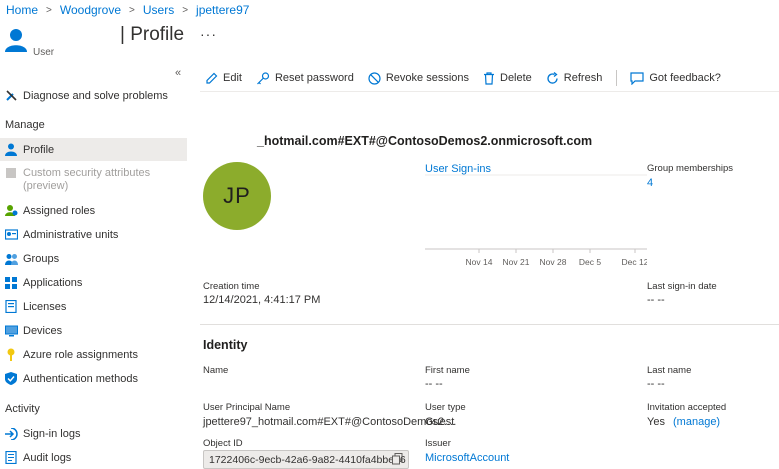  What do you see at coordinates (397, 459) in the screenshot?
I see `copy-icon` at bounding box center [397, 459].